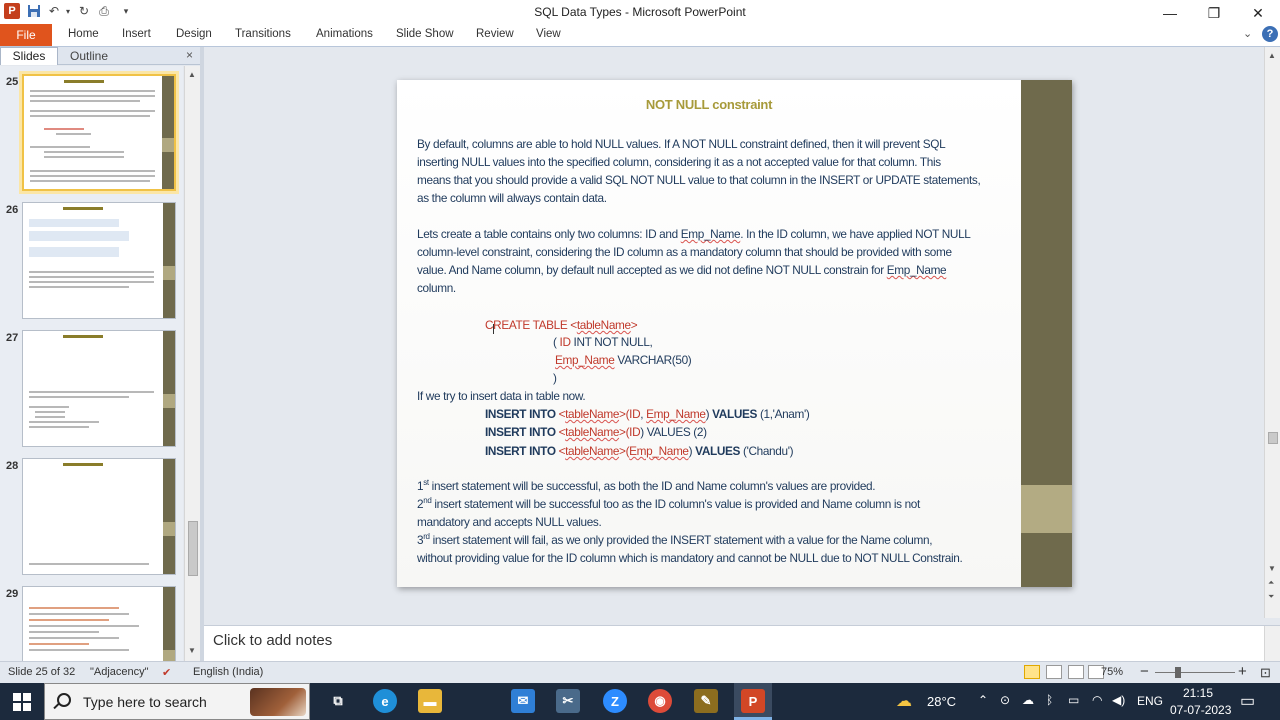  What do you see at coordinates (1271, 583) in the screenshot?
I see `previous-slide-icon: ⏶` at bounding box center [1271, 583].